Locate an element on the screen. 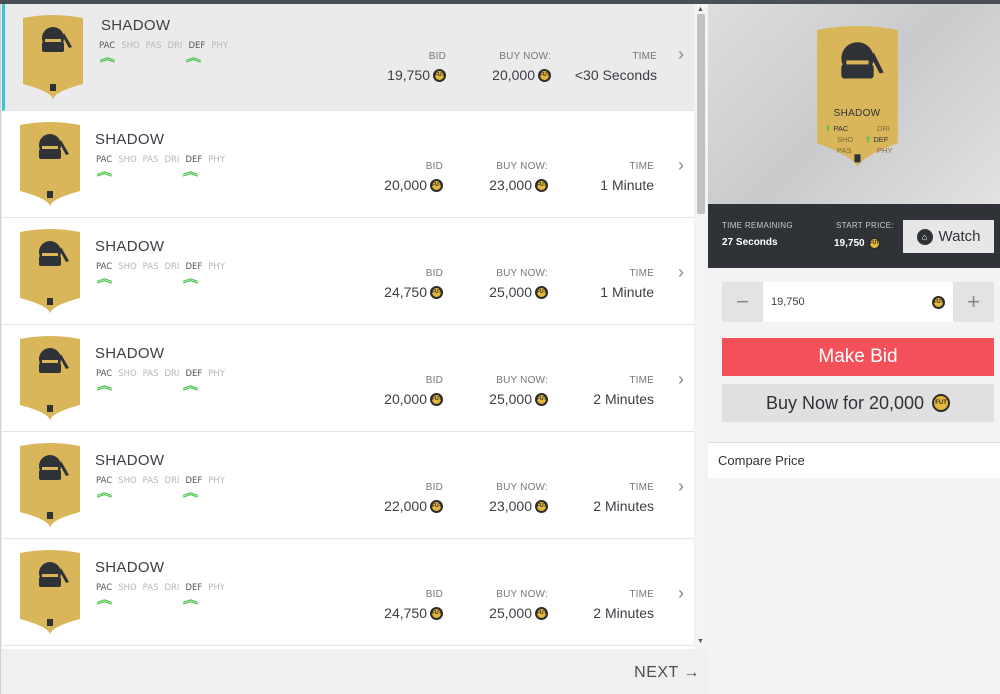 The height and width of the screenshot is (694, 1000). watch-icon: ⌂ is located at coordinates (924, 236).